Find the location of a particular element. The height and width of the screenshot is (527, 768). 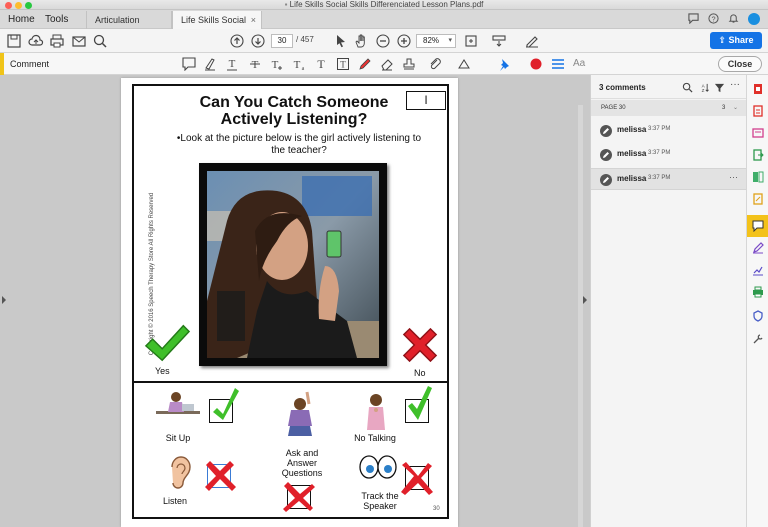

quiet-student-icon is located at coordinates (376, 413).